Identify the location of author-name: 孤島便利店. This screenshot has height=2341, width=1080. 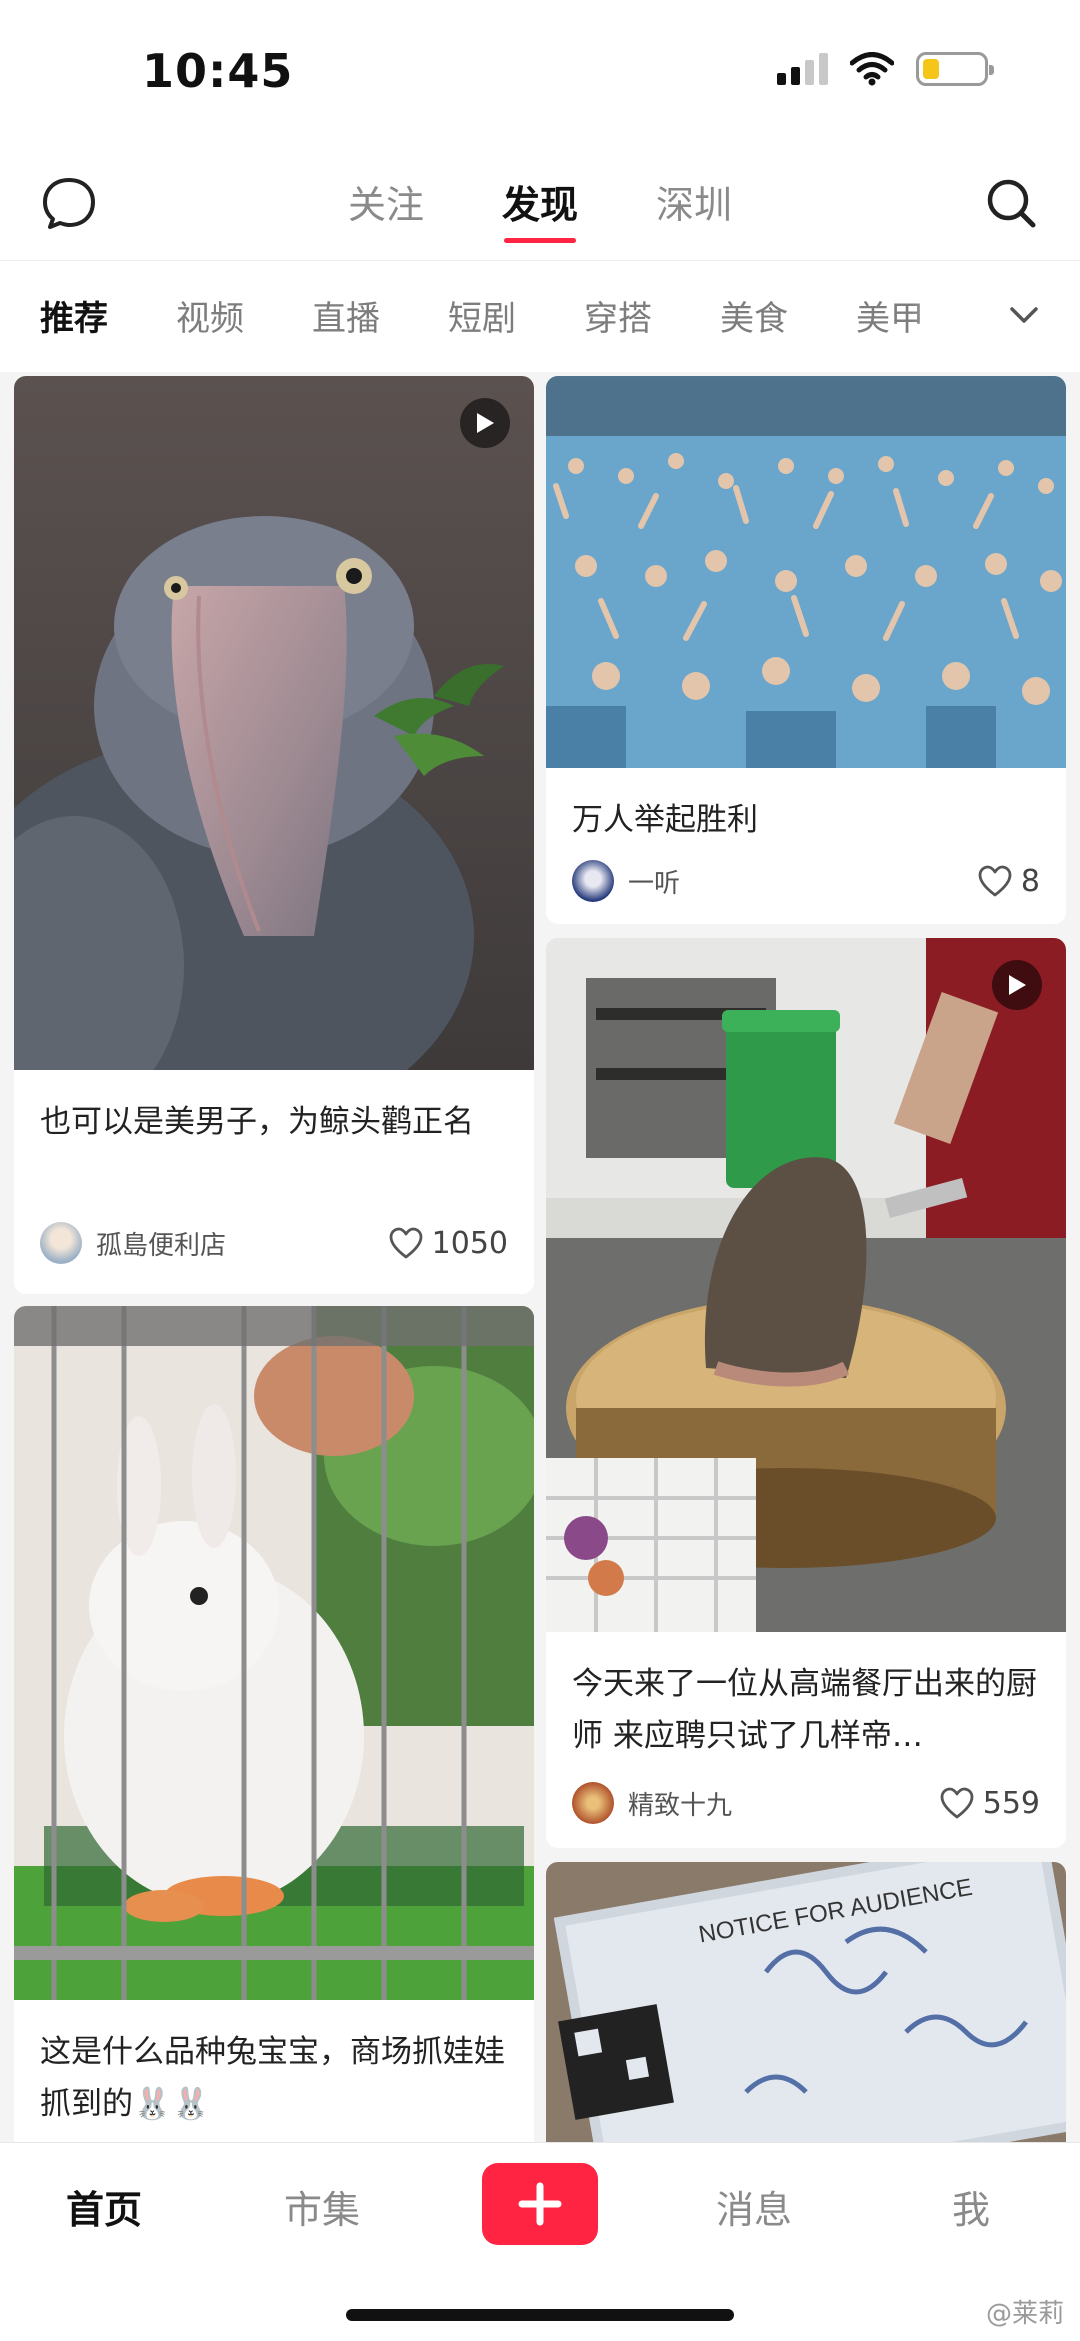
(242, 1243).